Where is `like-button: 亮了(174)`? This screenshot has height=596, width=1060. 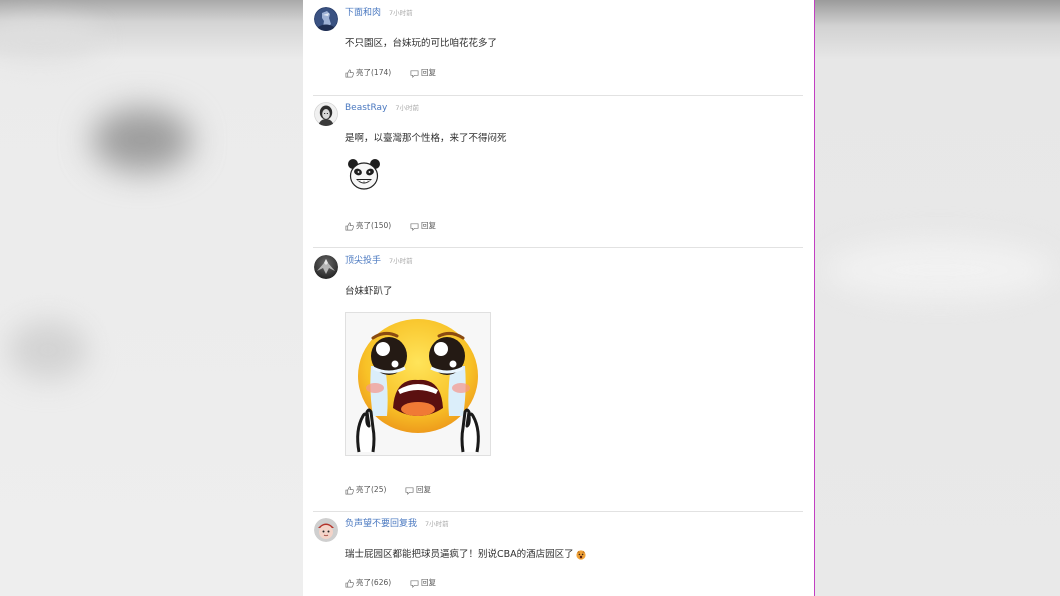
like-button: 亮了(174) is located at coordinates (368, 73).